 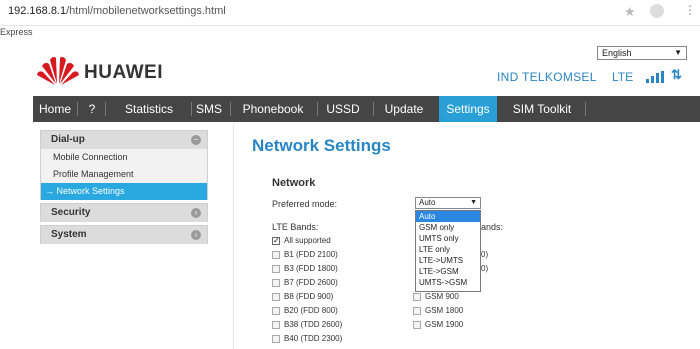 What do you see at coordinates (642, 53) in the screenshot?
I see `language-select: English ▼` at bounding box center [642, 53].